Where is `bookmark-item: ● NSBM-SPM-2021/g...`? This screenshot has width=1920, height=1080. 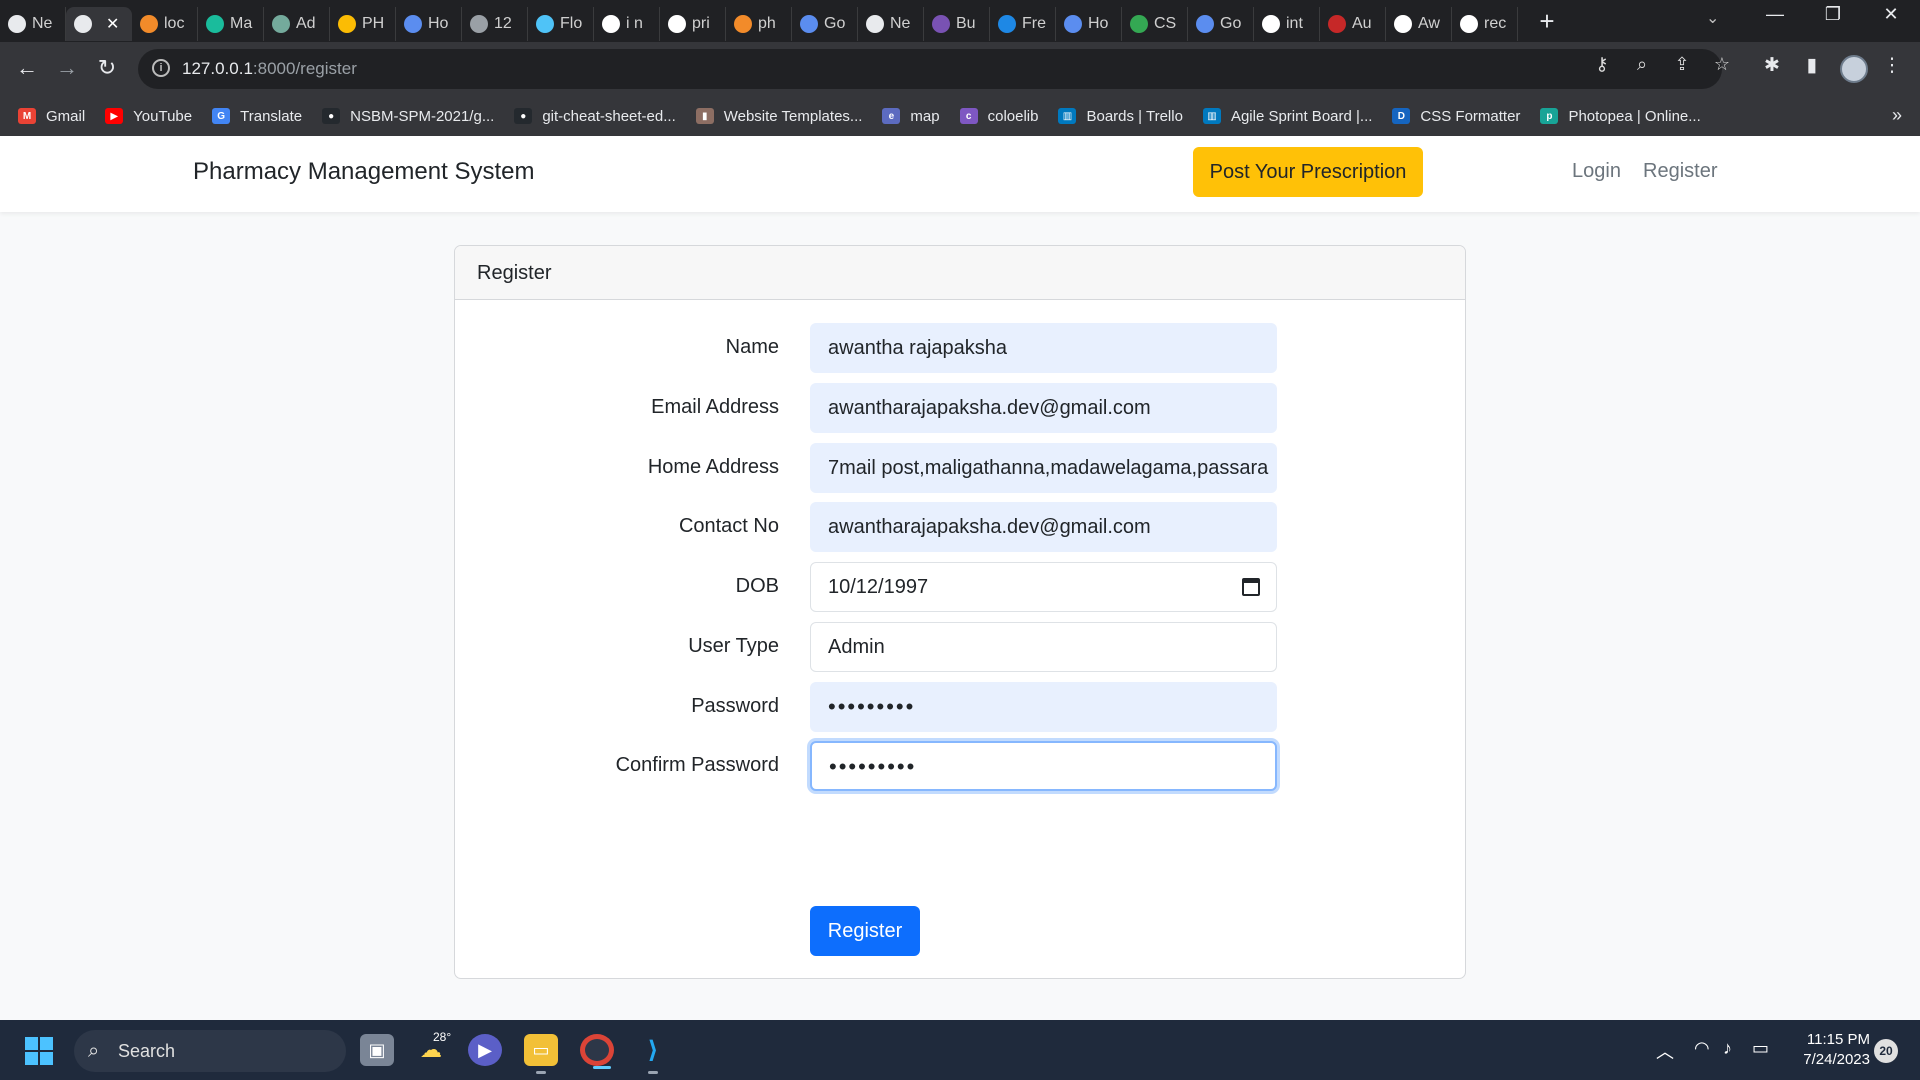
bookmark-item: ● NSBM-SPM-2021/g... is located at coordinates (408, 116).